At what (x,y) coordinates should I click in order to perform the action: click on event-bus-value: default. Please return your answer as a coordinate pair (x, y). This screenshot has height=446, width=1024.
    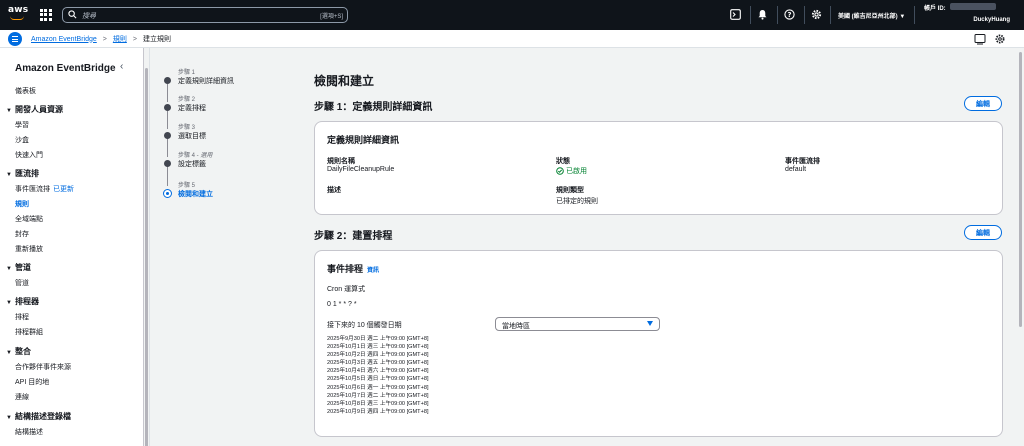
    Looking at the image, I should click on (796, 169).